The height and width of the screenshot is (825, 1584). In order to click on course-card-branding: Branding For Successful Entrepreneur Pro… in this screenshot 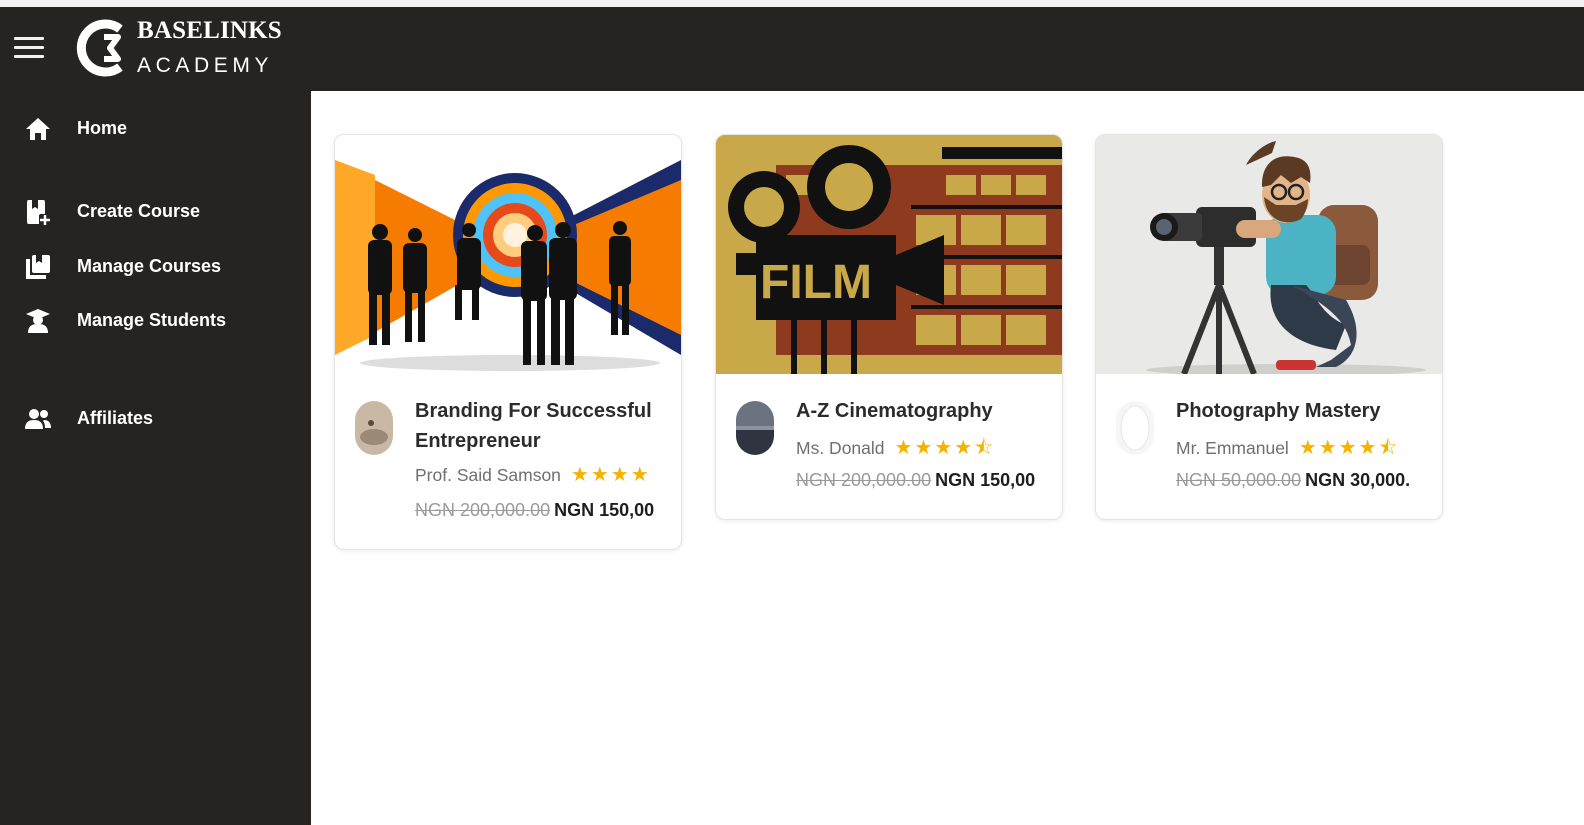, I will do `click(508, 342)`.